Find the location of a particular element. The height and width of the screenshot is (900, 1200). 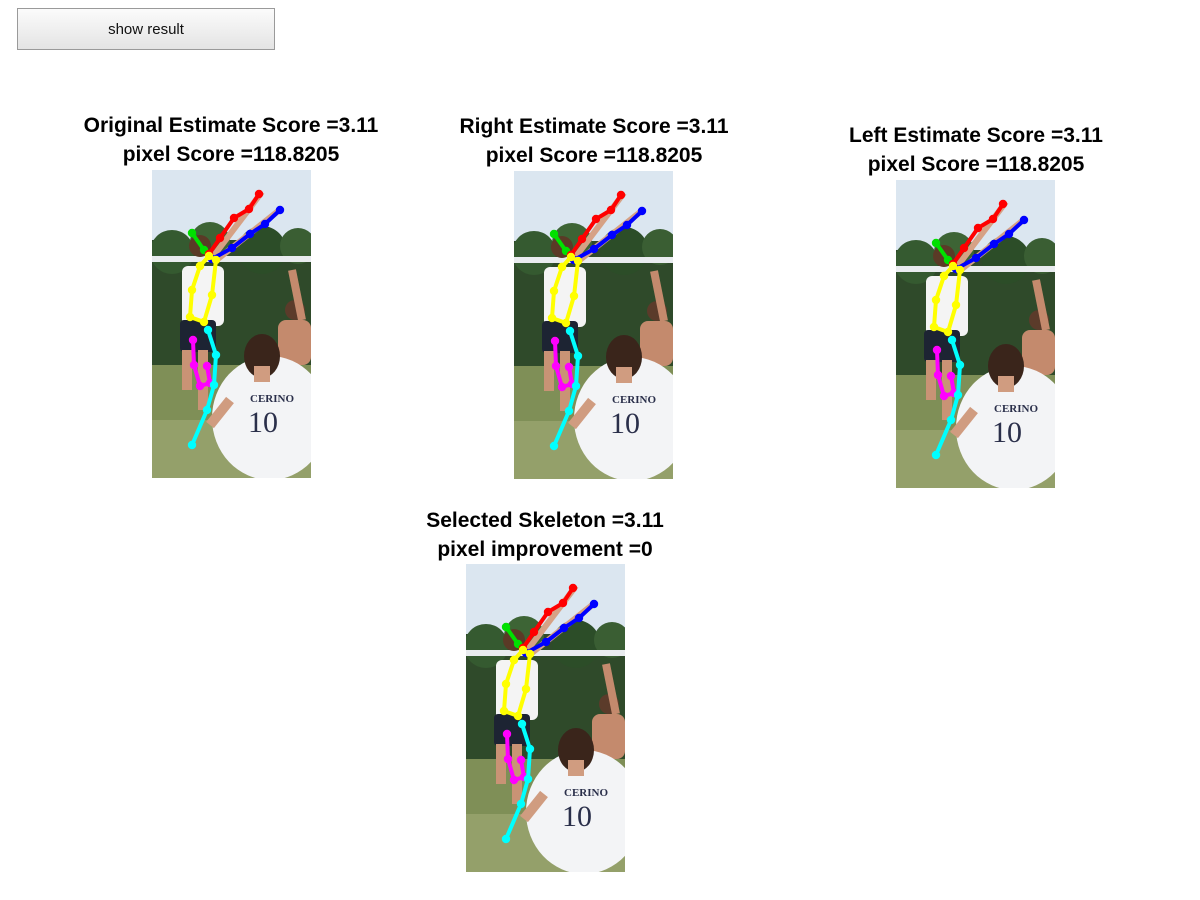

original-estimate-score: Original Estimate Score =3.11 is located at coordinates (231, 125).